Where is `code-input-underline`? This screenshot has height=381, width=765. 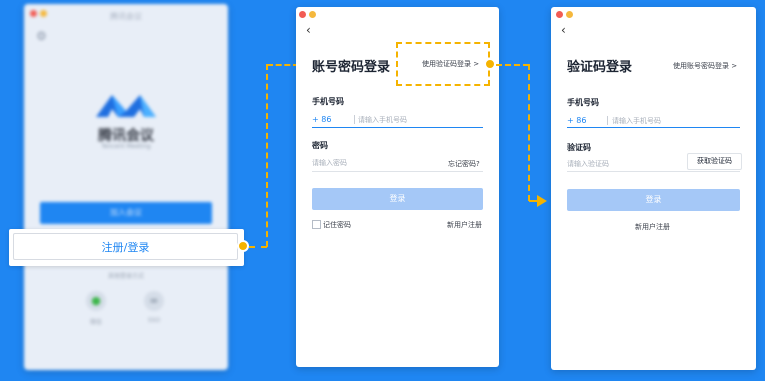 code-input-underline is located at coordinates (653, 171).